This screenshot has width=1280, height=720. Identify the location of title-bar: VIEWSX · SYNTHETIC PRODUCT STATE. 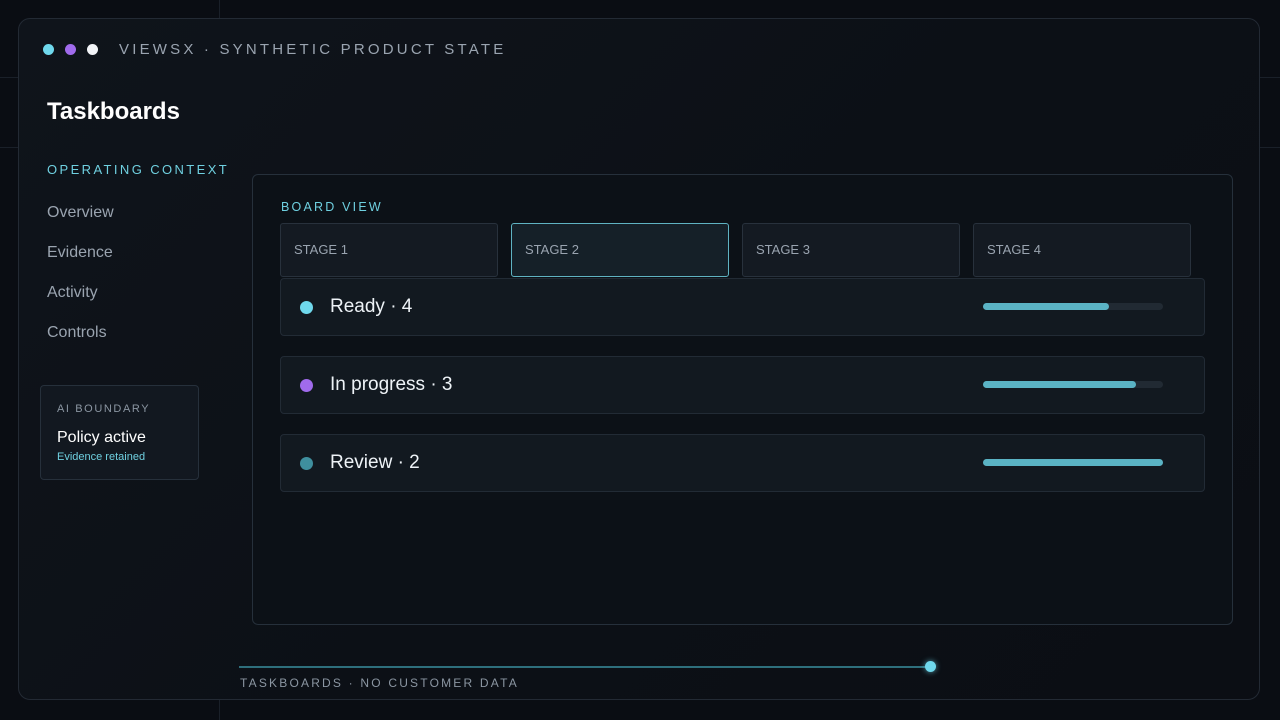
(274, 49).